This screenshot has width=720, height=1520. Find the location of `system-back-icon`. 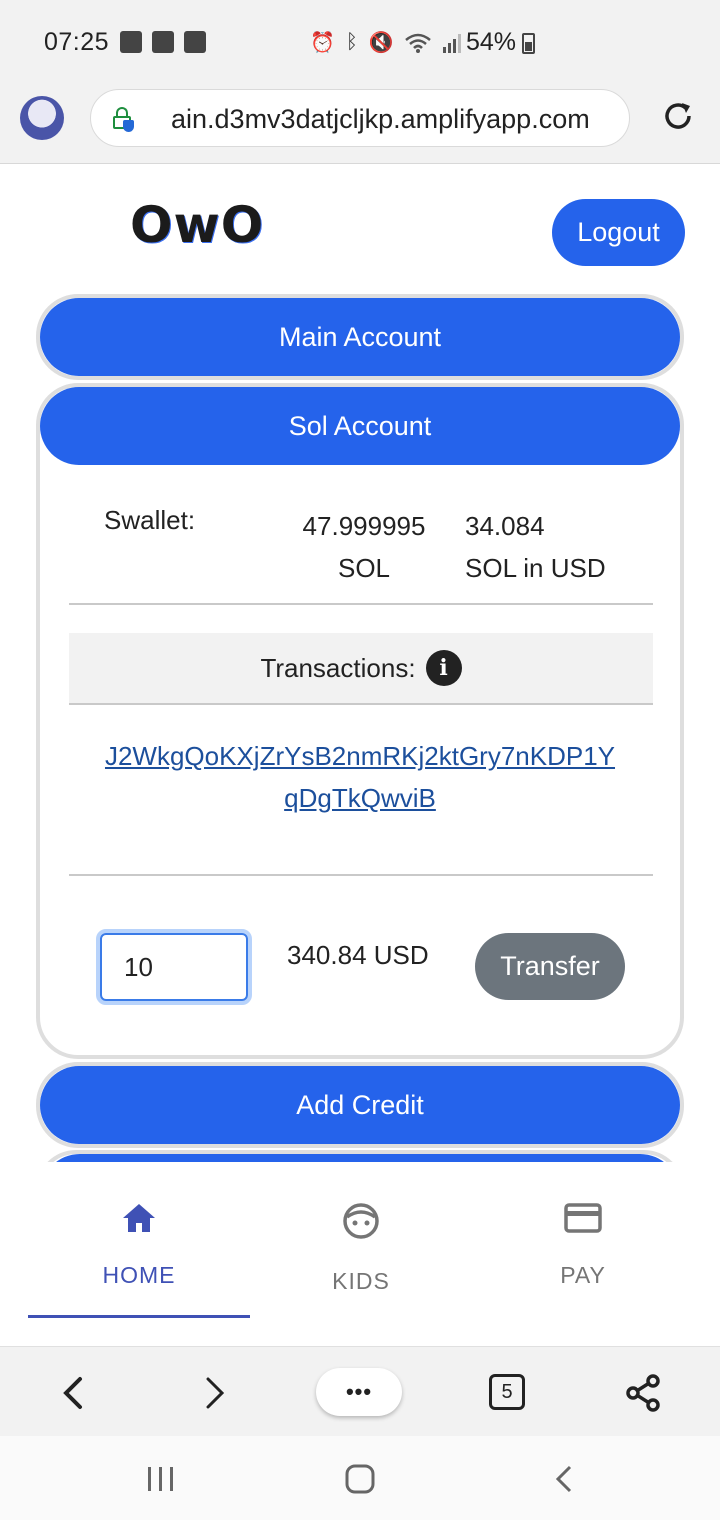

system-back-icon is located at coordinates (565, 1479).